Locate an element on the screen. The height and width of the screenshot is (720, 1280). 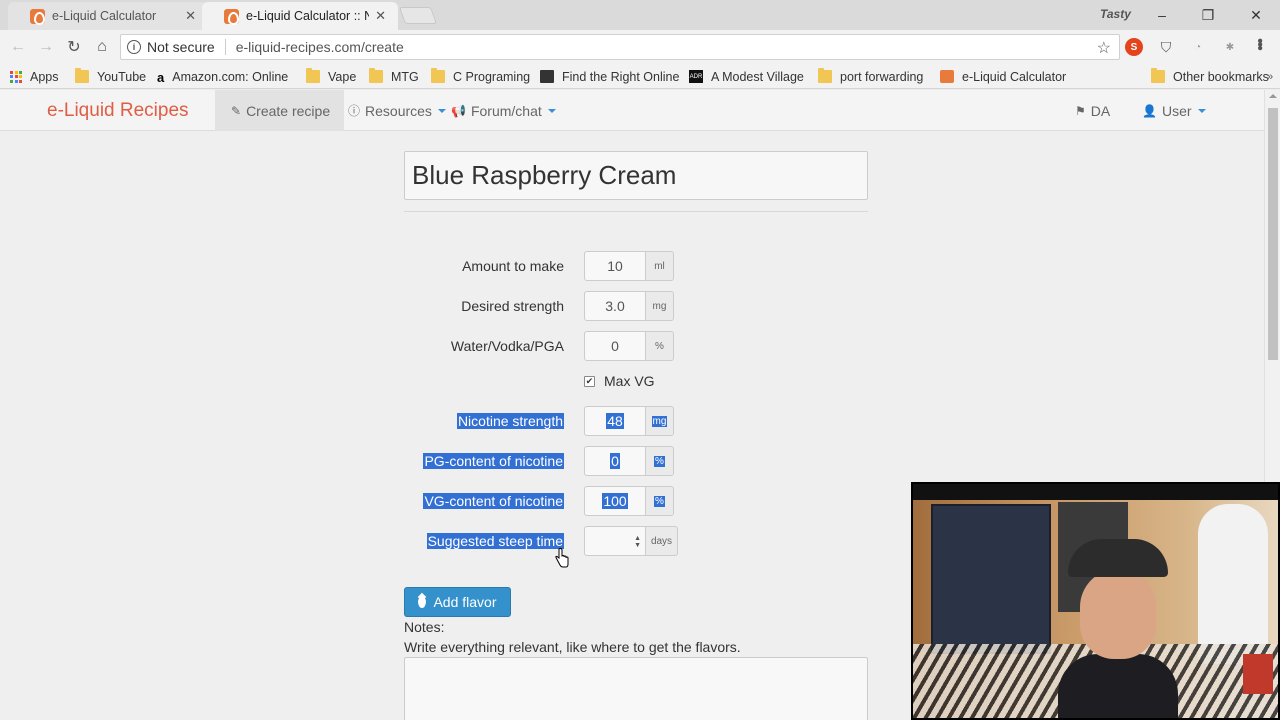
bookmark-mtg: MTG is located at coordinates (394, 76).